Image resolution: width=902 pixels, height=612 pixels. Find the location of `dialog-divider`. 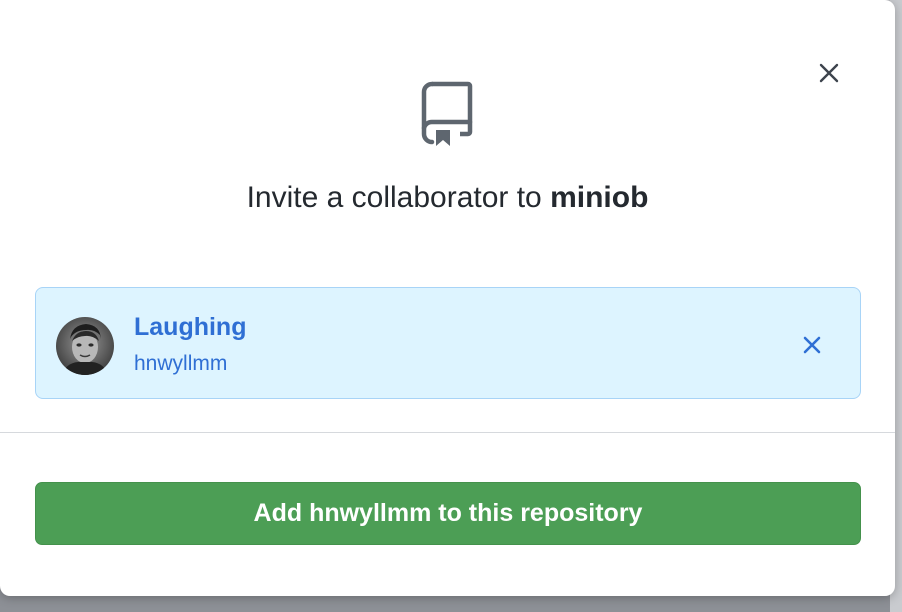

dialog-divider is located at coordinates (447, 432).